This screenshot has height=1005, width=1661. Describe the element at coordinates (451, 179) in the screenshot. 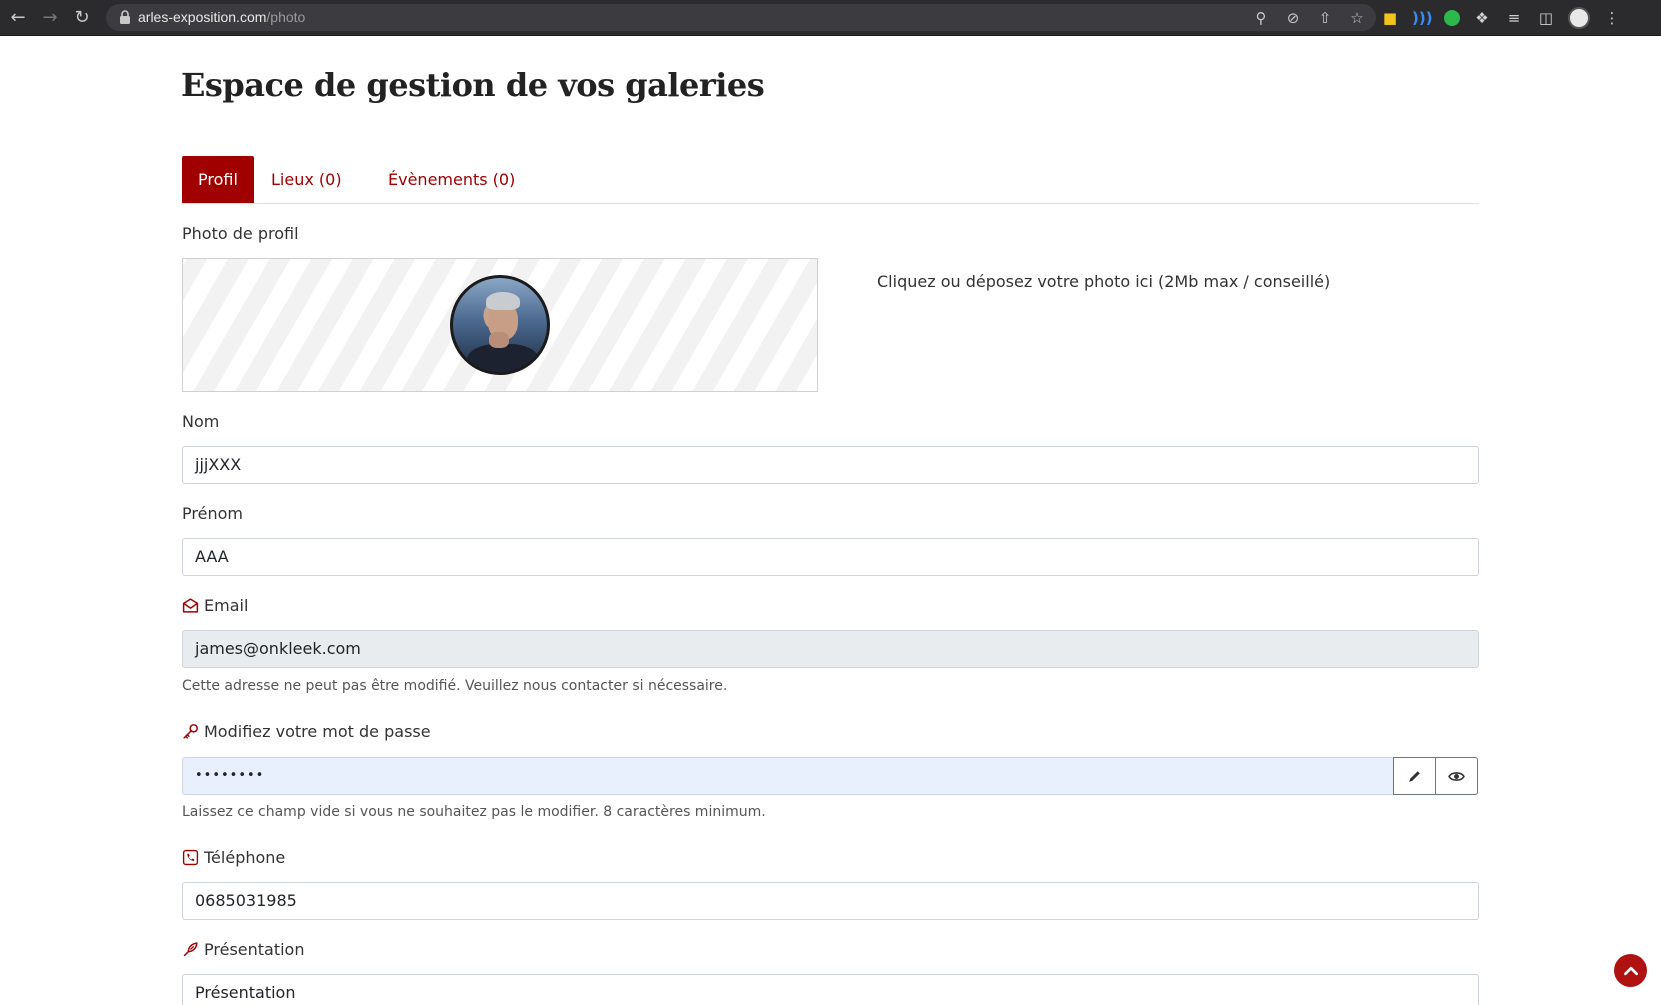

I see `tab-evenements: Évènements (0)` at that location.